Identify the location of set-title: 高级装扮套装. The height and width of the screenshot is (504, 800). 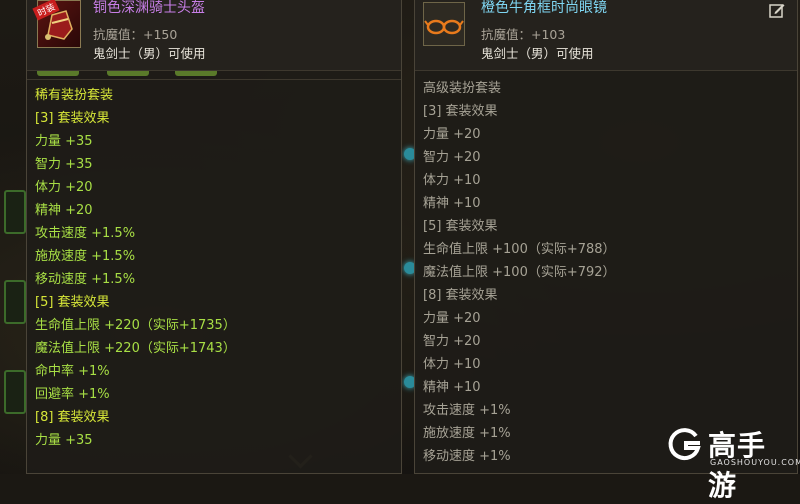
(462, 88).